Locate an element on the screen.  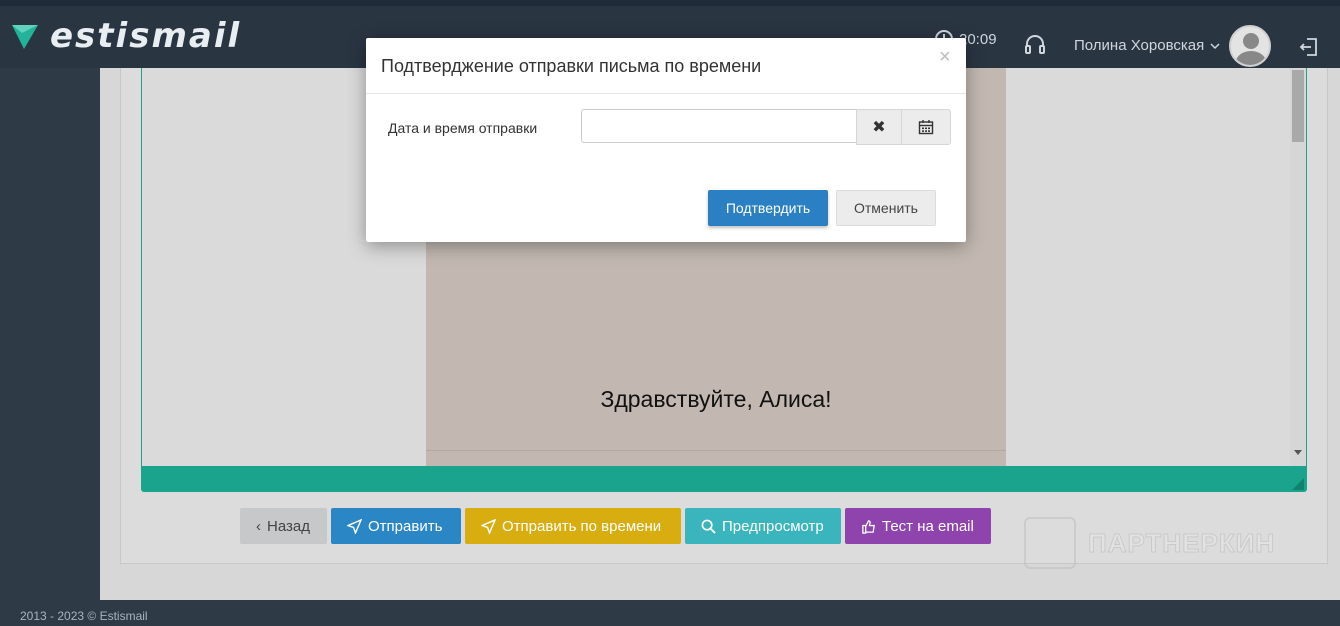
calendar-icon is located at coordinates (926, 127).